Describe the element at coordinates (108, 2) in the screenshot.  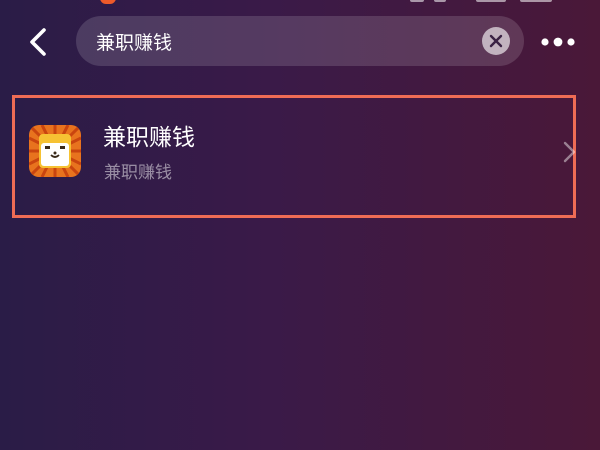
I see `notification-dot-icon` at that location.